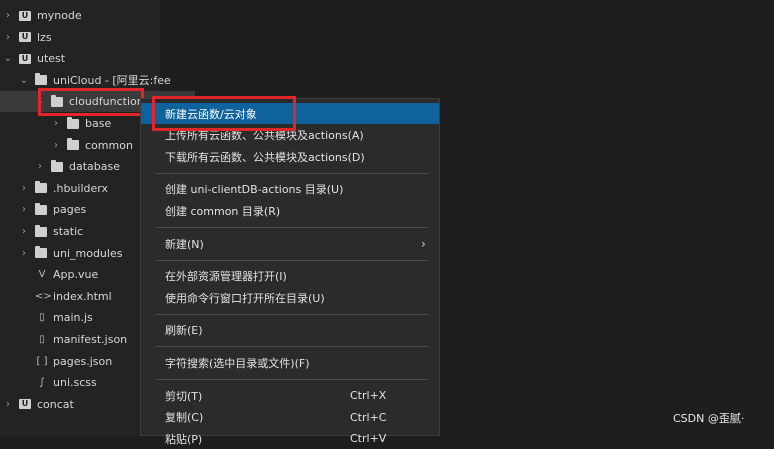  I want to click on tree-item-label: manifest.json, so click(90, 339).